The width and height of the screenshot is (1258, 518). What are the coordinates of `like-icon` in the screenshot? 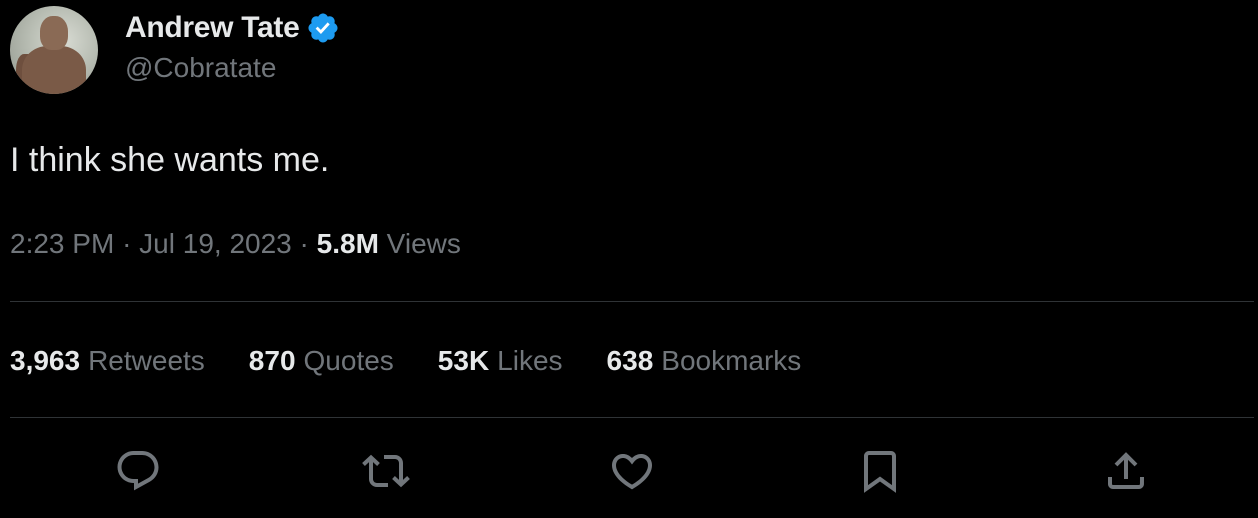 It's located at (632, 472).